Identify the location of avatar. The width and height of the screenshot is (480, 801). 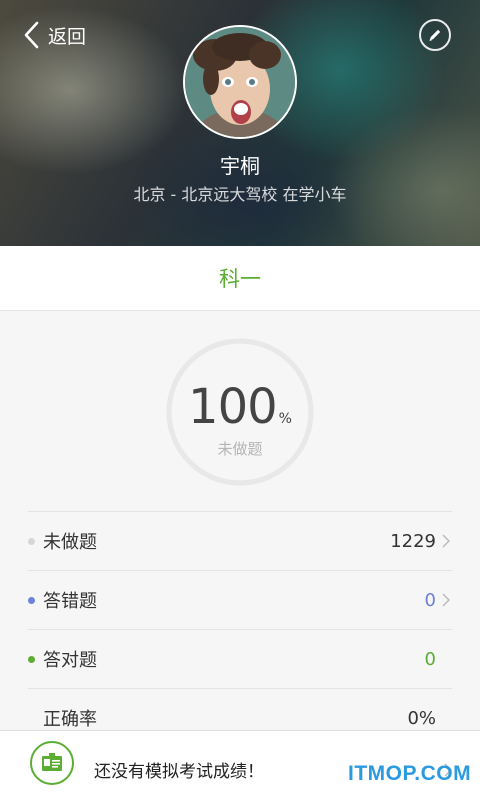
(240, 82).